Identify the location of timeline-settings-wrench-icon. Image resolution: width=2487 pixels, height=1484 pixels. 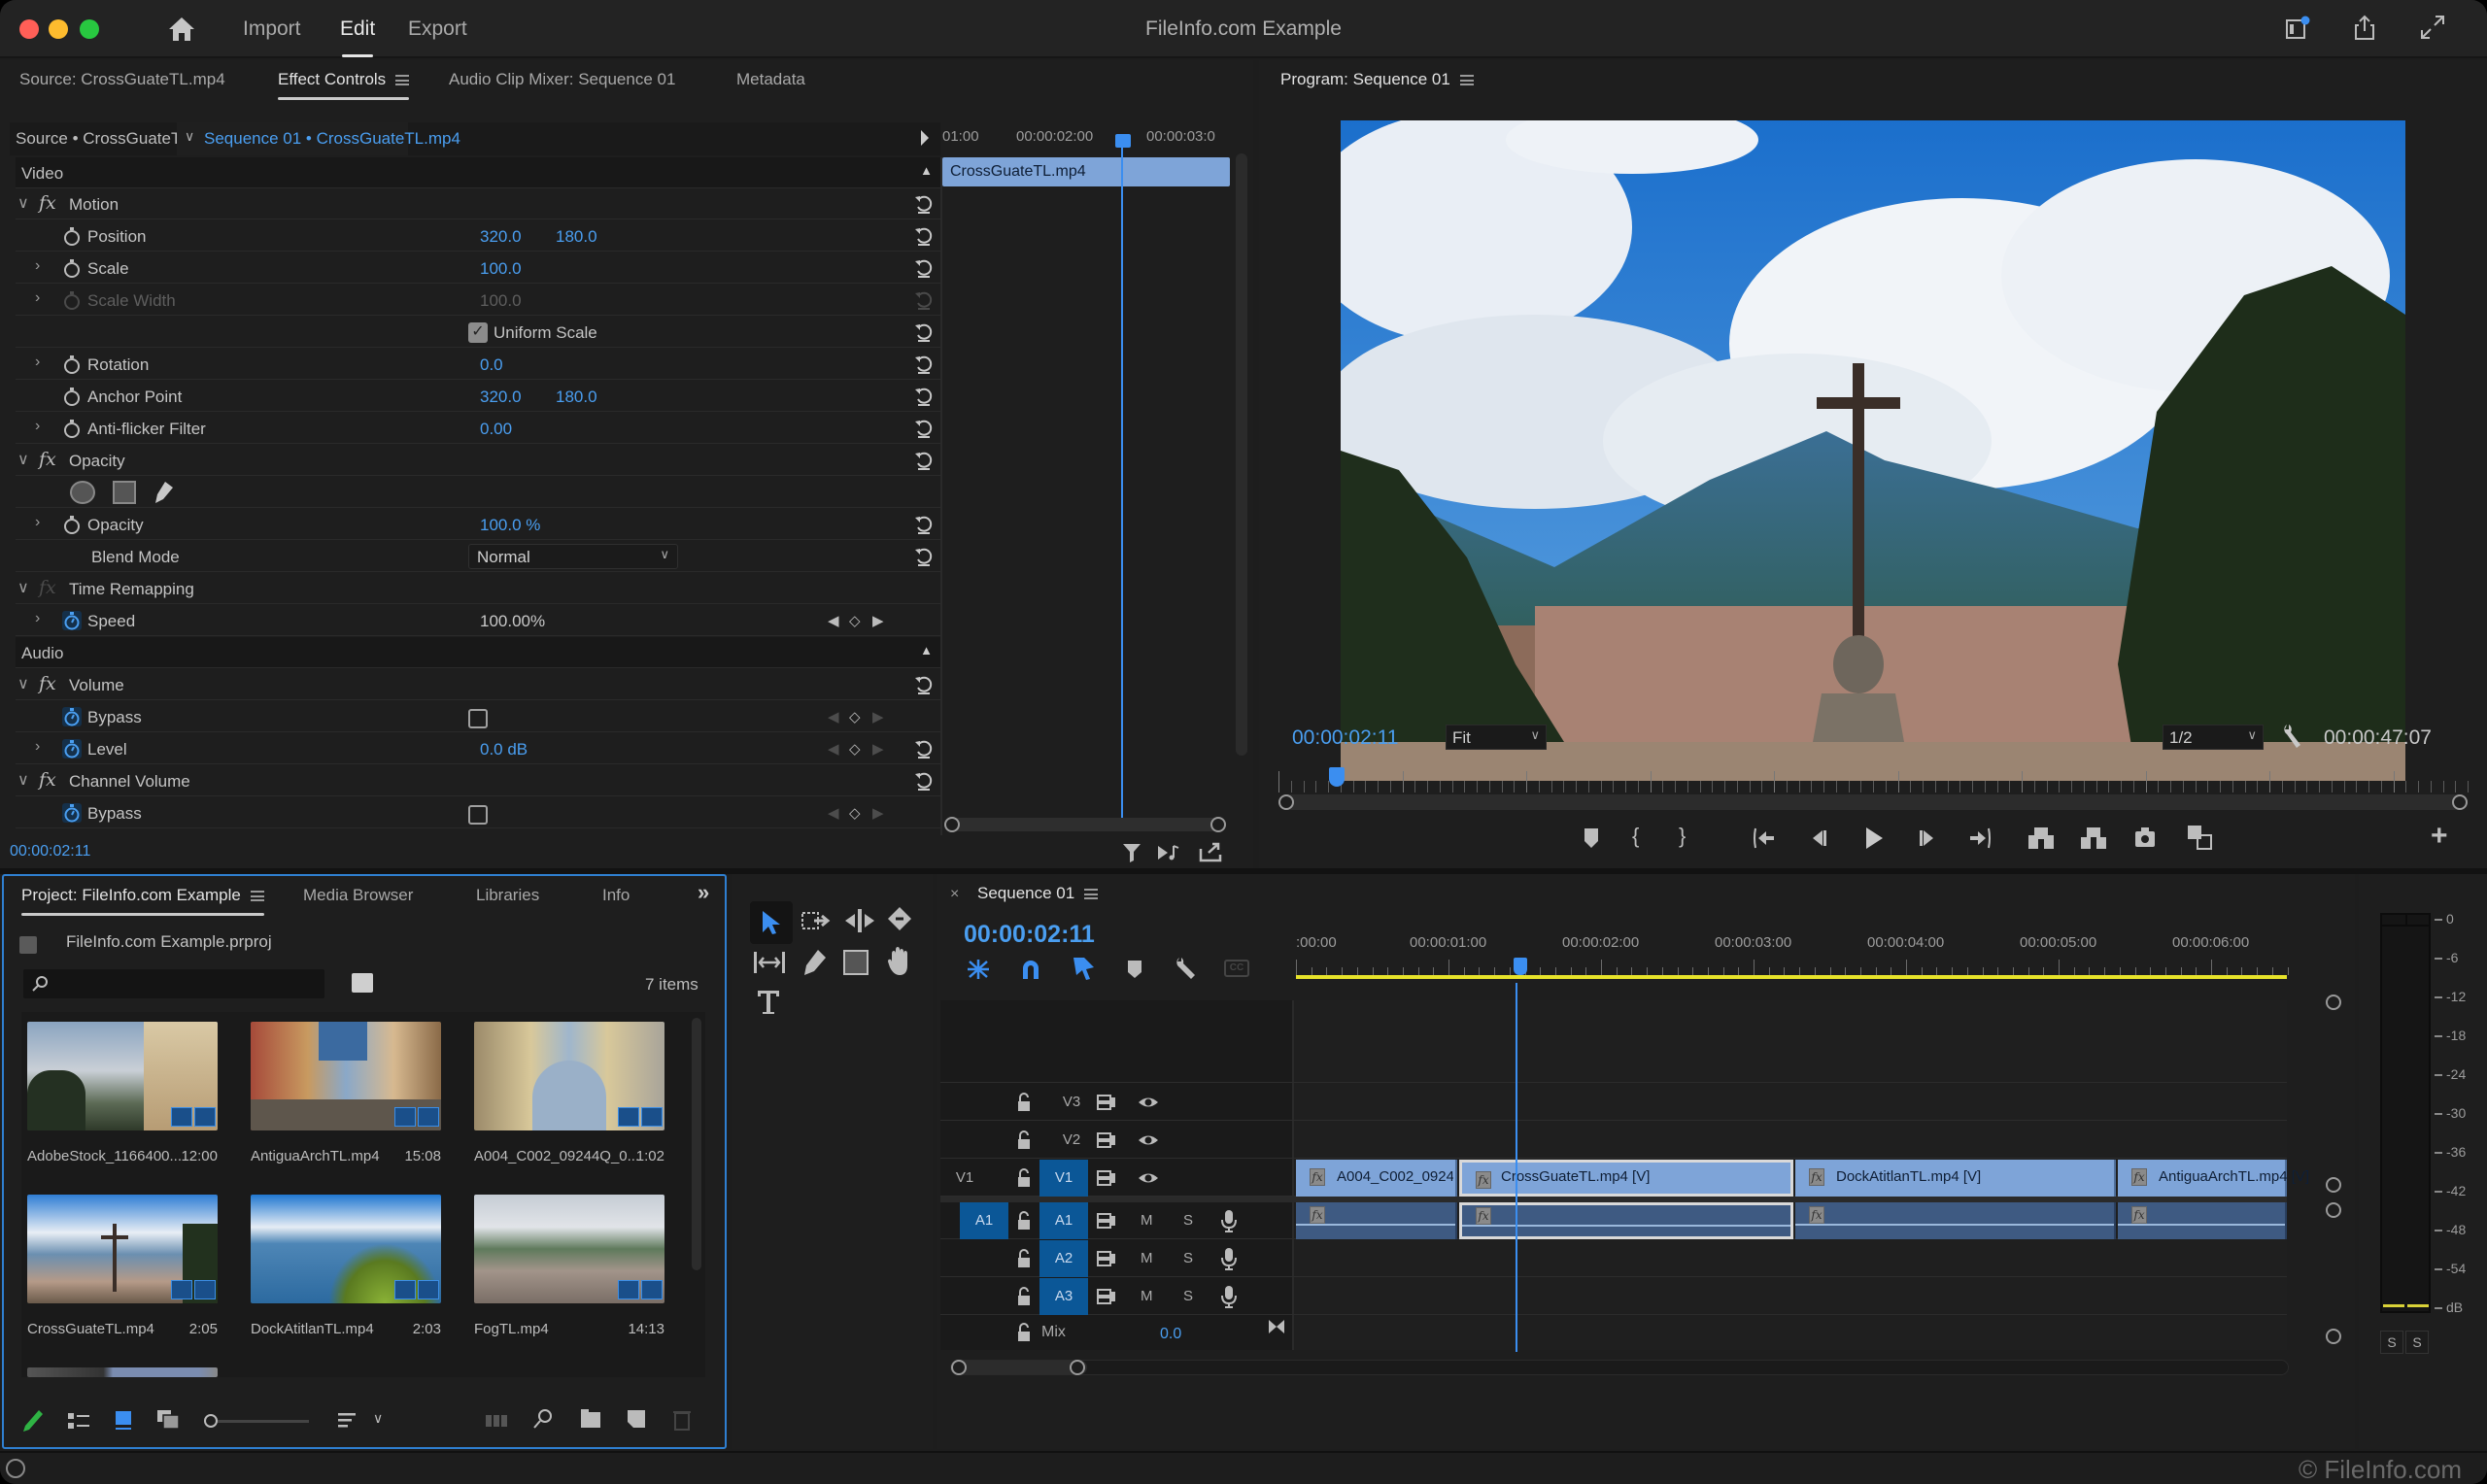
(1185, 968).